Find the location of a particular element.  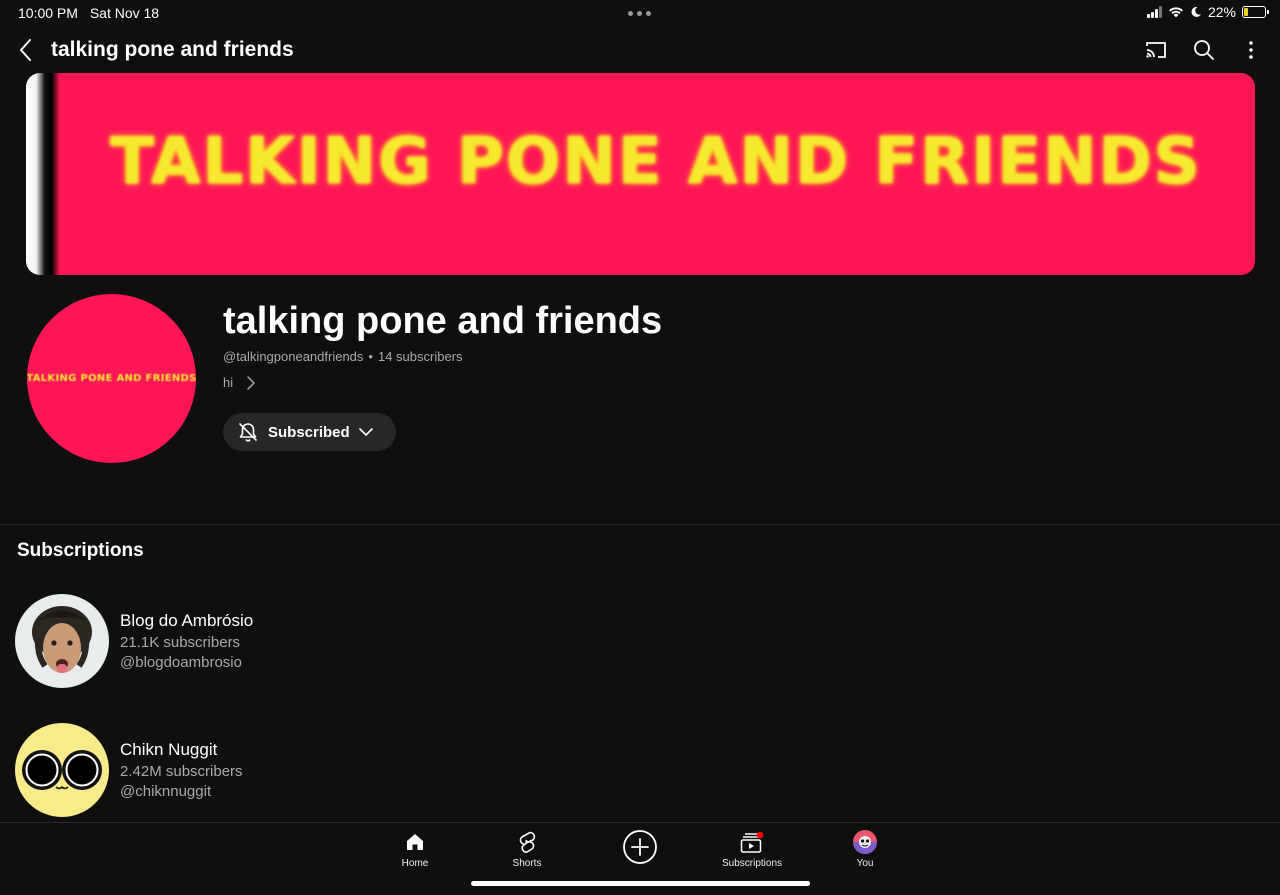

home-indicator is located at coordinates (640, 883).